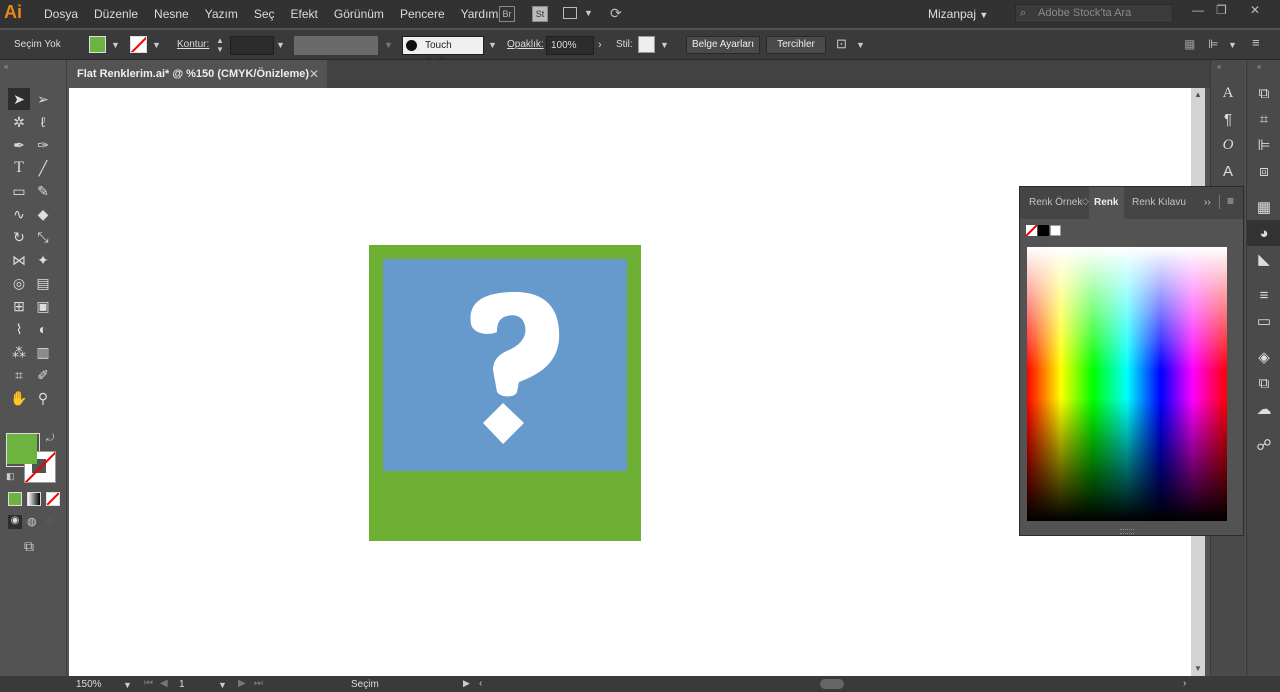  I want to click on prev-artboard-icon: ◀, so click(164, 683).